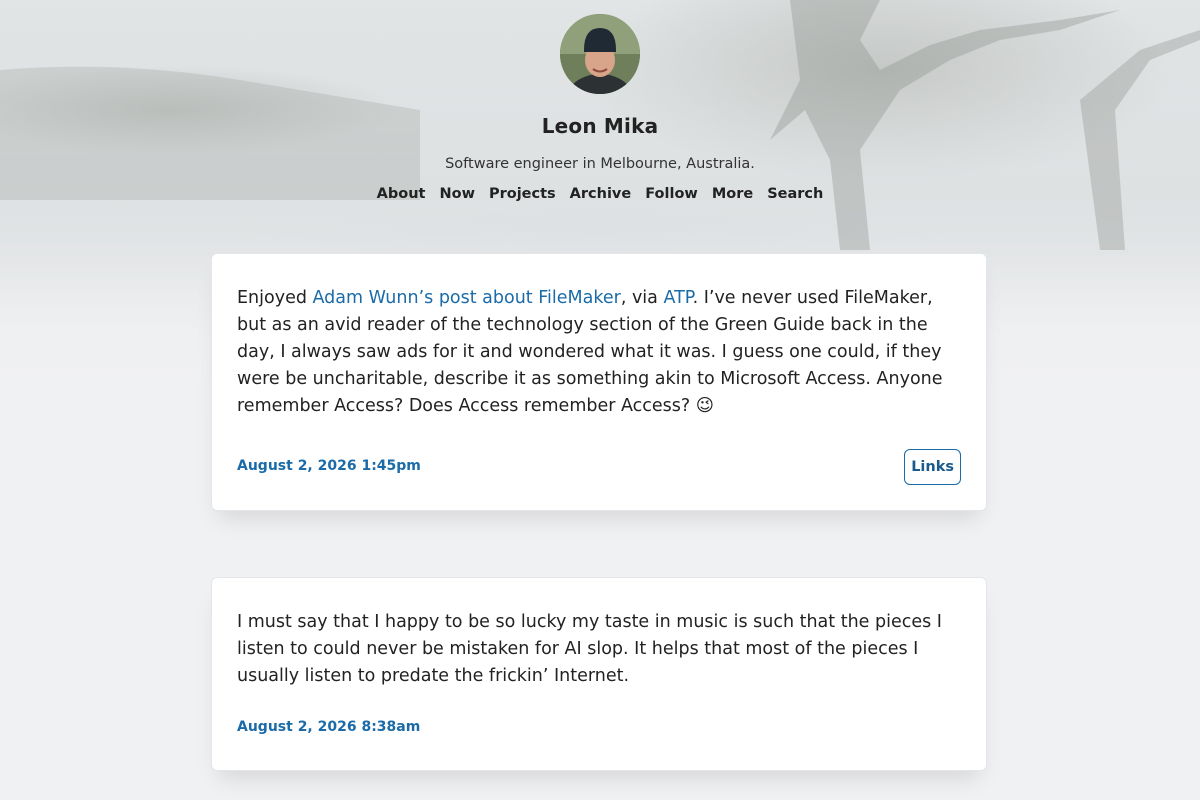 This screenshot has height=800, width=1200. What do you see at coordinates (401, 194) in the screenshot?
I see `nav-item-about: About` at bounding box center [401, 194].